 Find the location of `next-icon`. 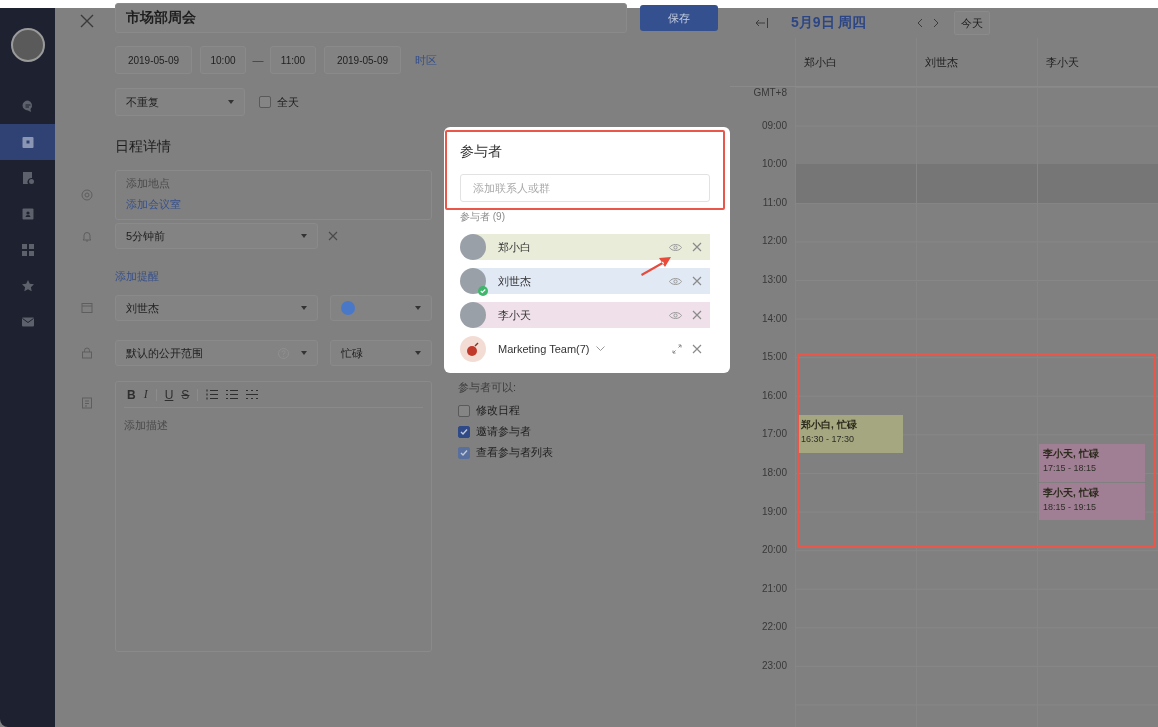

next-icon is located at coordinates (937, 23).